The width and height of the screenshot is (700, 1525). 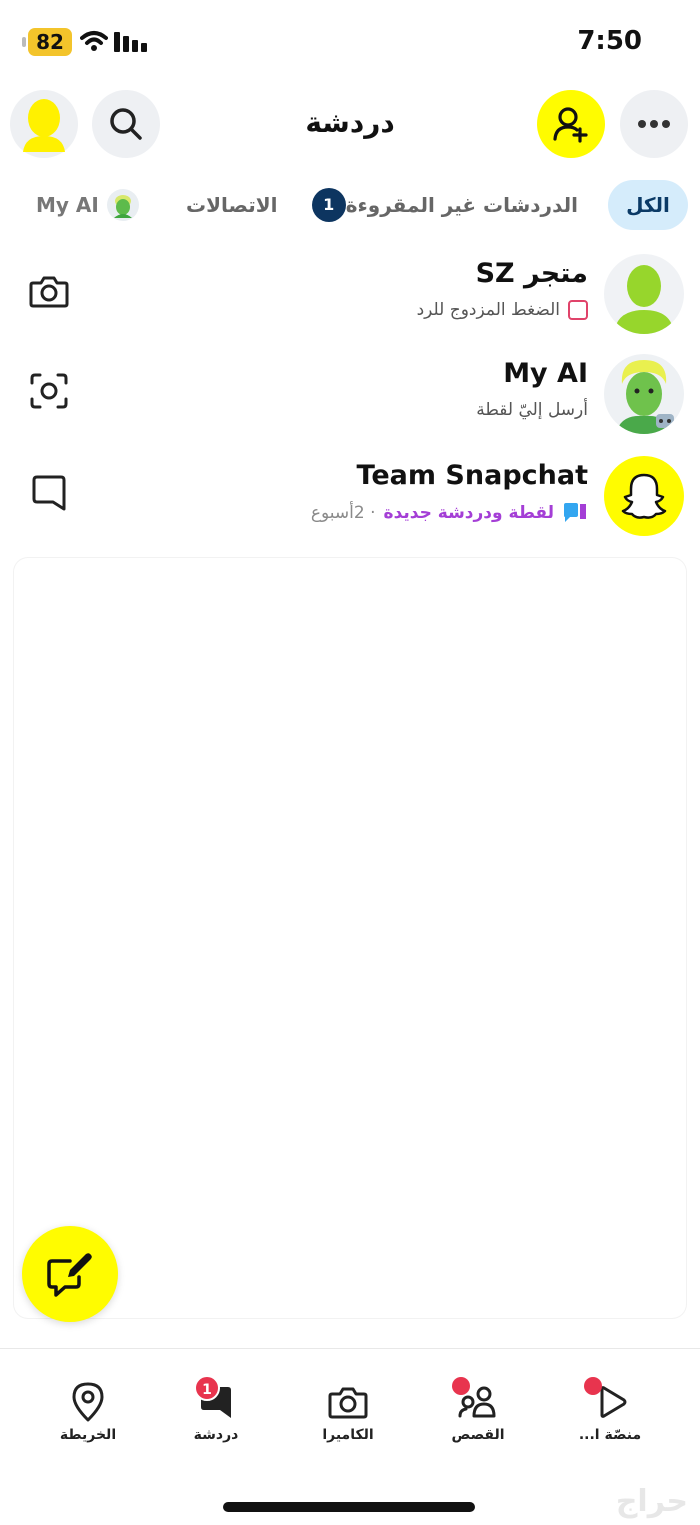 I want to click on nav-map: الخريطة, so click(x=88, y=1411).